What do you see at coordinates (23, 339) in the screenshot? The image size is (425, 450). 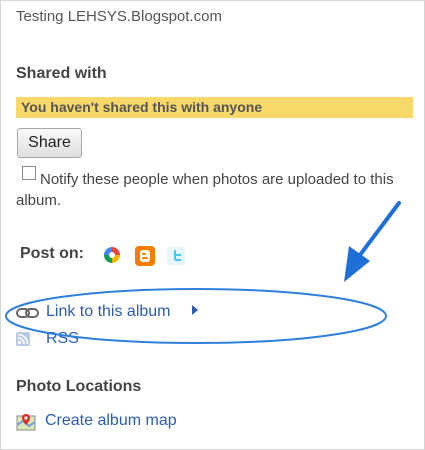 I see `rss-icon` at bounding box center [23, 339].